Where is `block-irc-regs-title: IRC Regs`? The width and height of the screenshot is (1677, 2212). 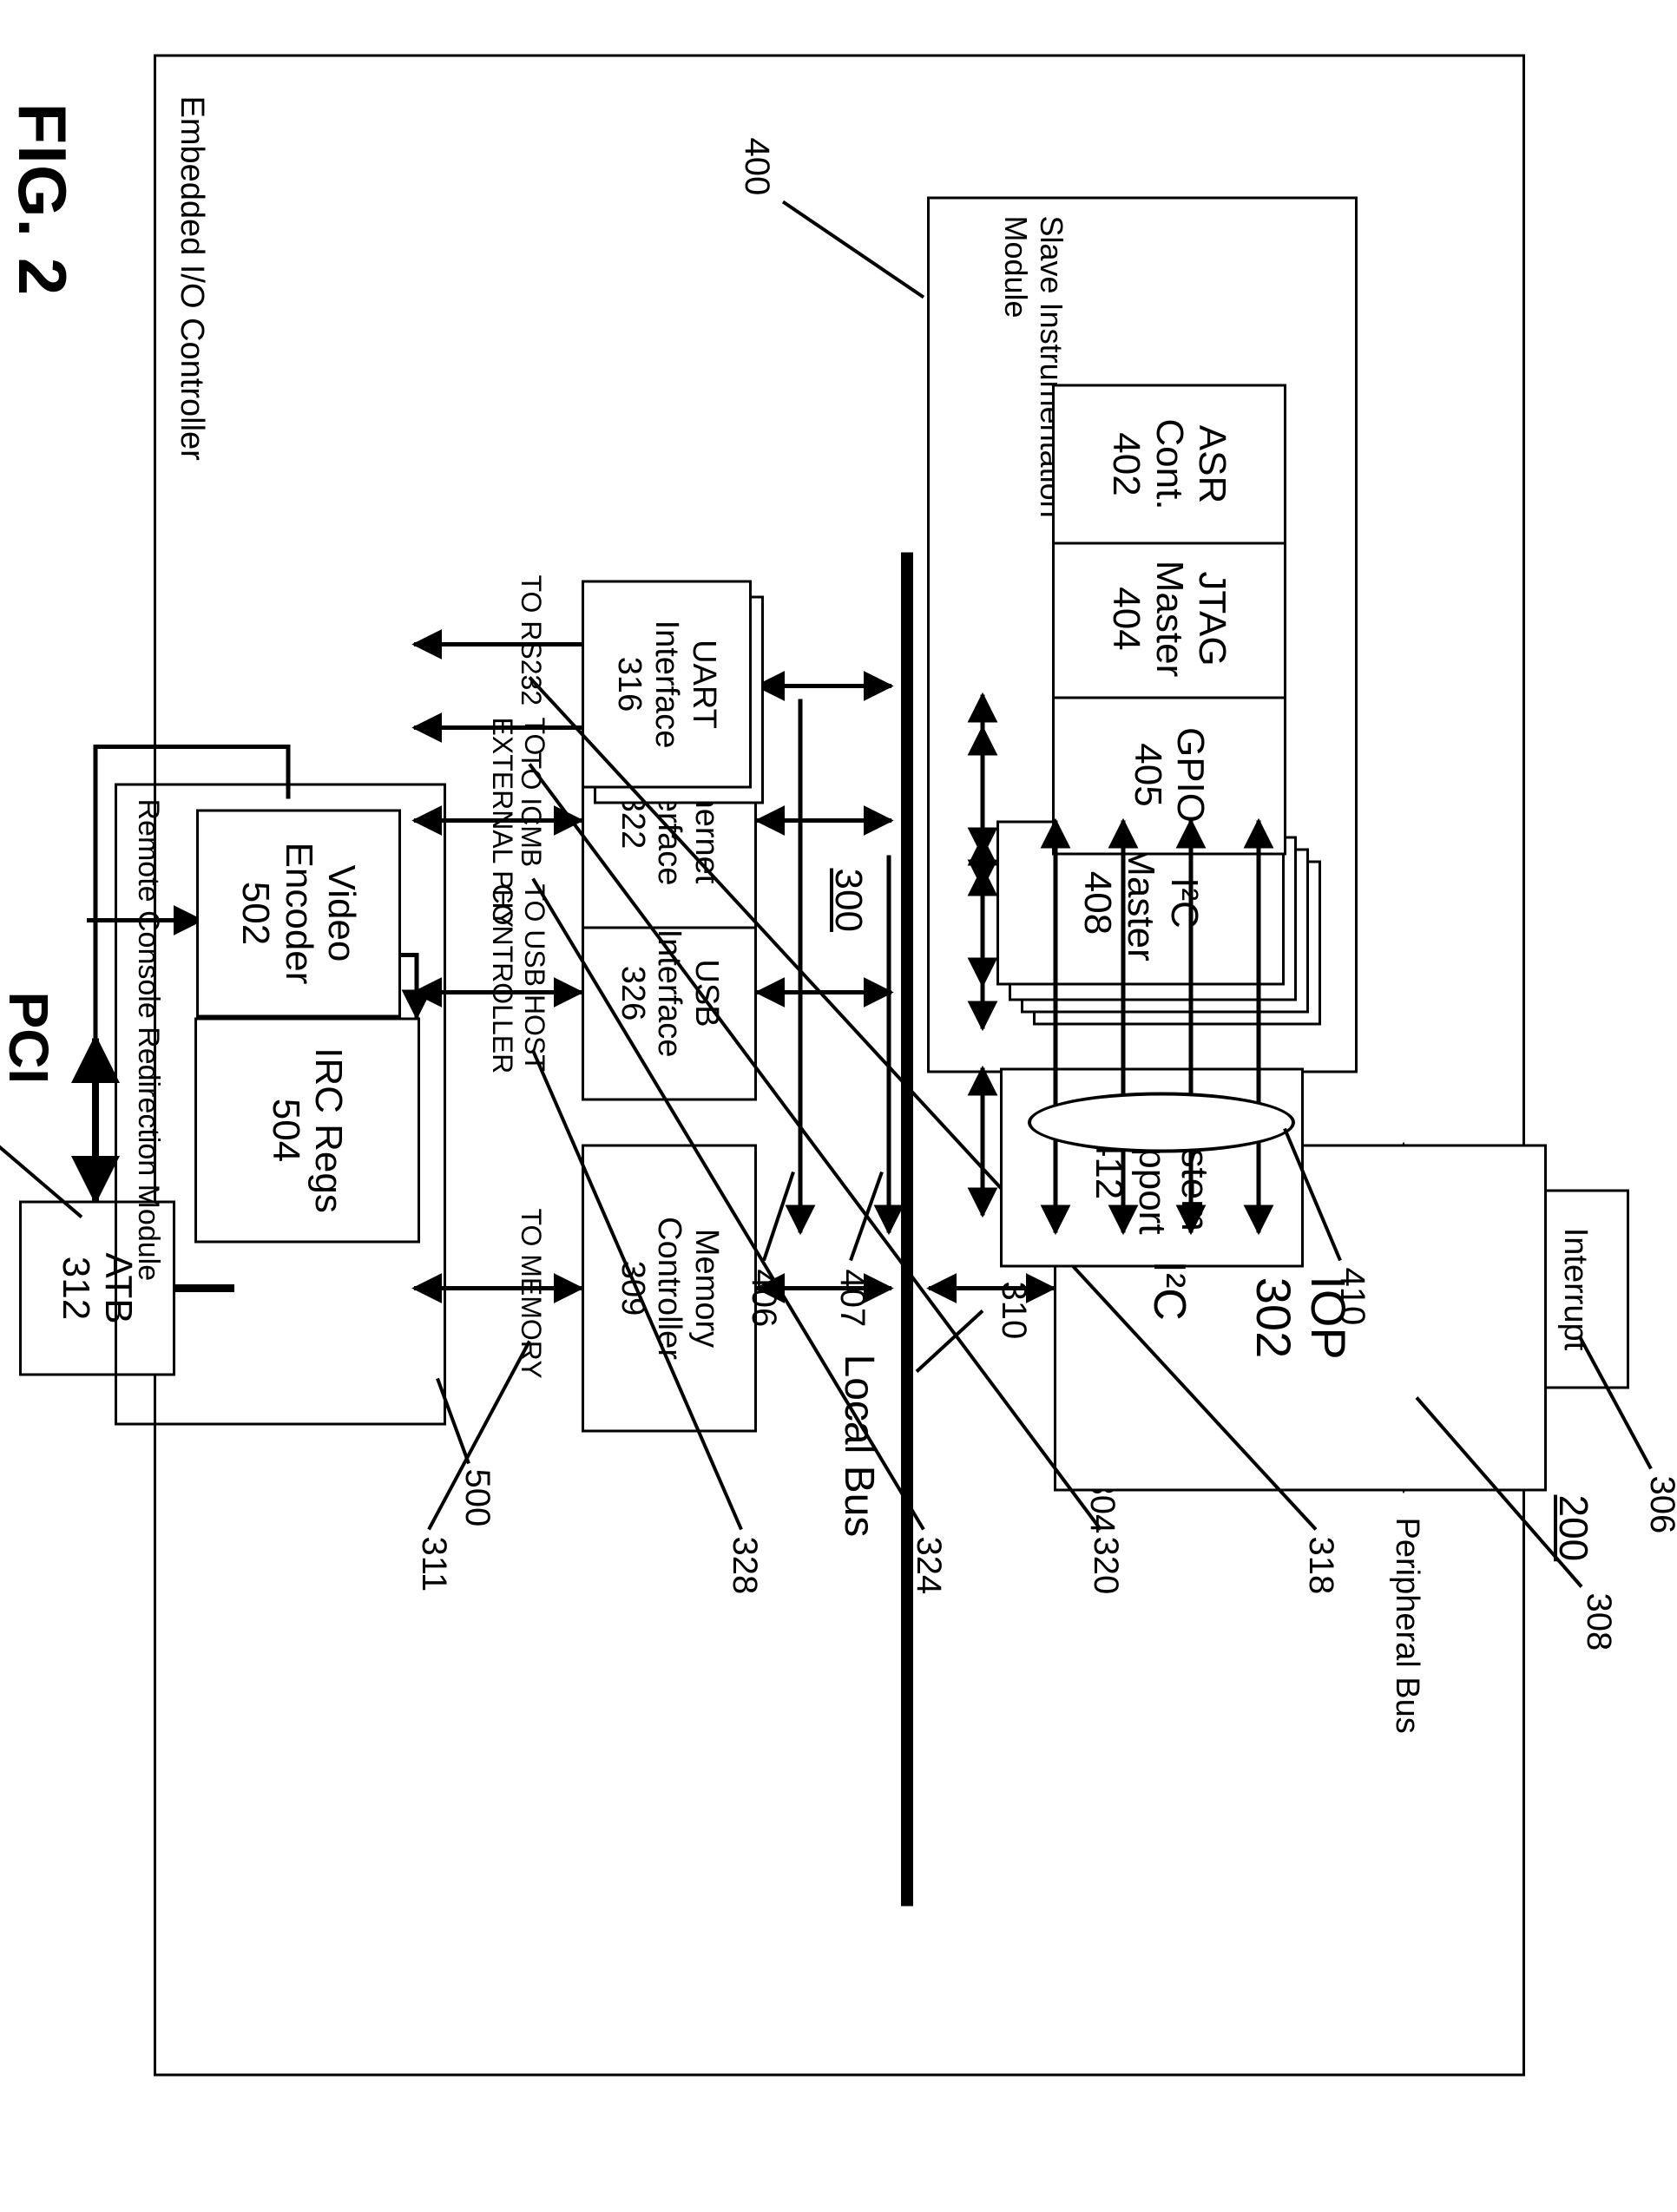
block-irc-regs-title: IRC Regs is located at coordinates (329, 1130).